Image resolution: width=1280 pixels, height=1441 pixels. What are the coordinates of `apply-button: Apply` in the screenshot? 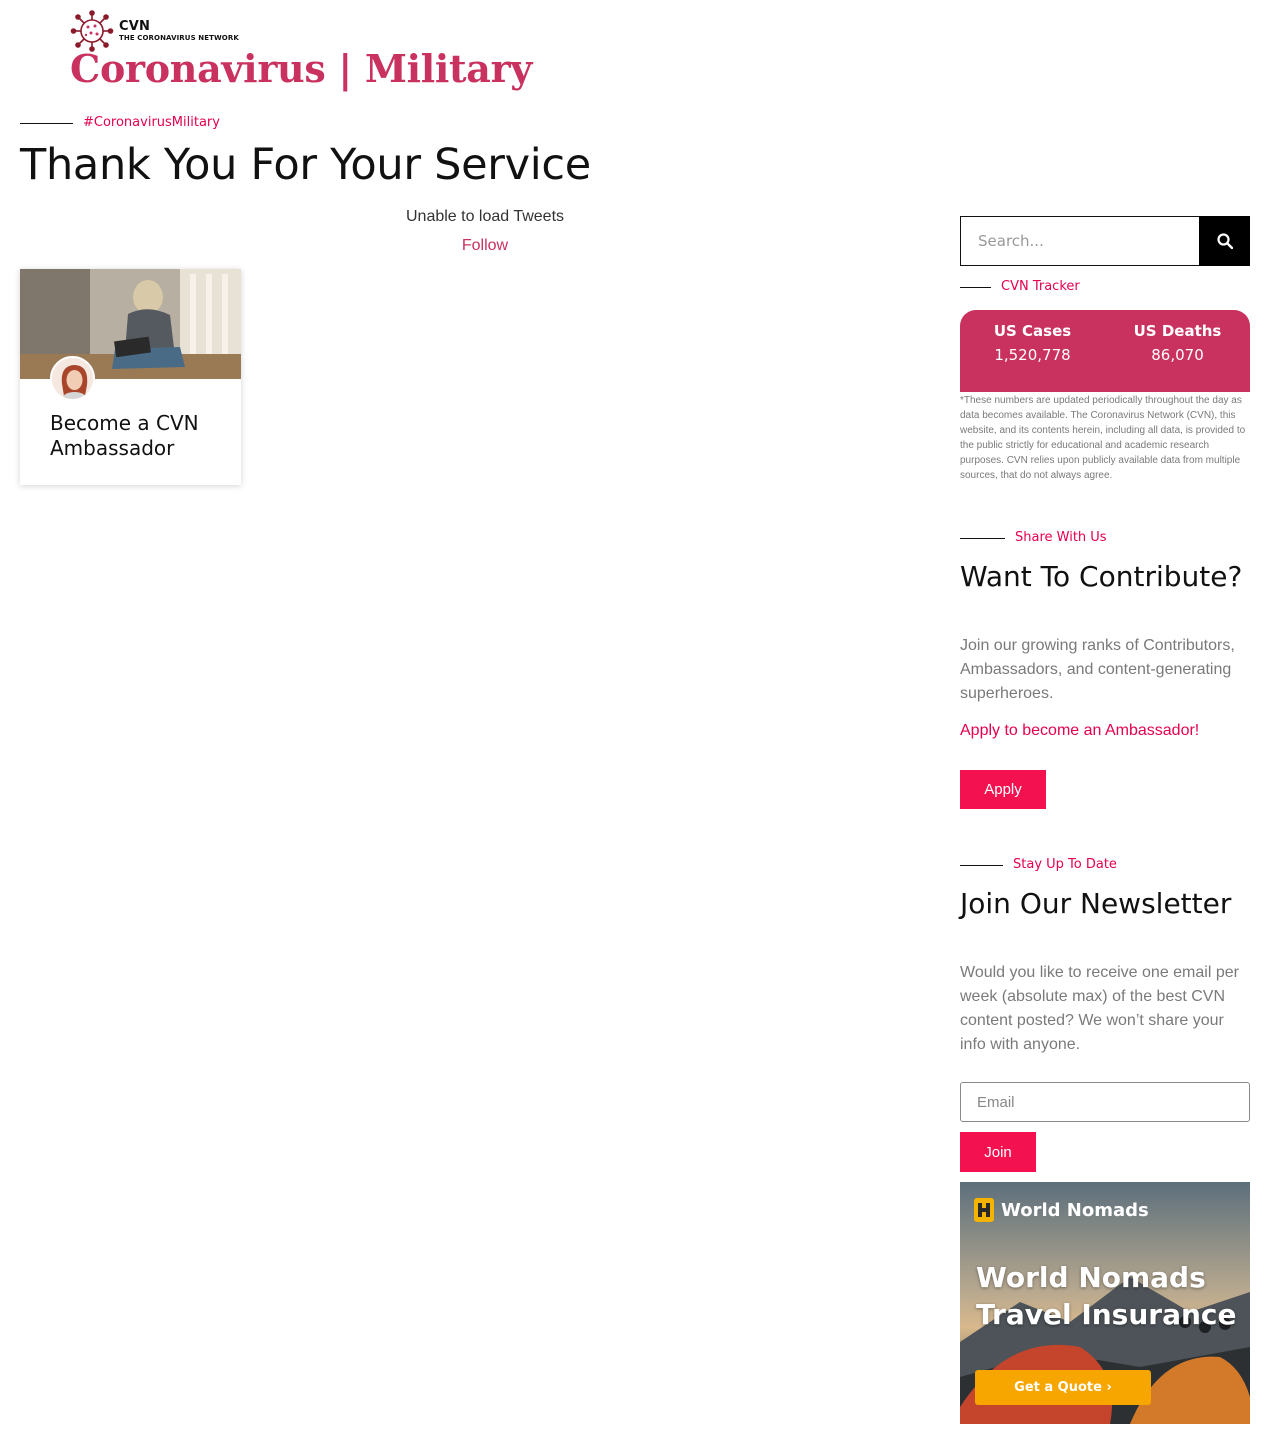 It's located at (1003, 789).